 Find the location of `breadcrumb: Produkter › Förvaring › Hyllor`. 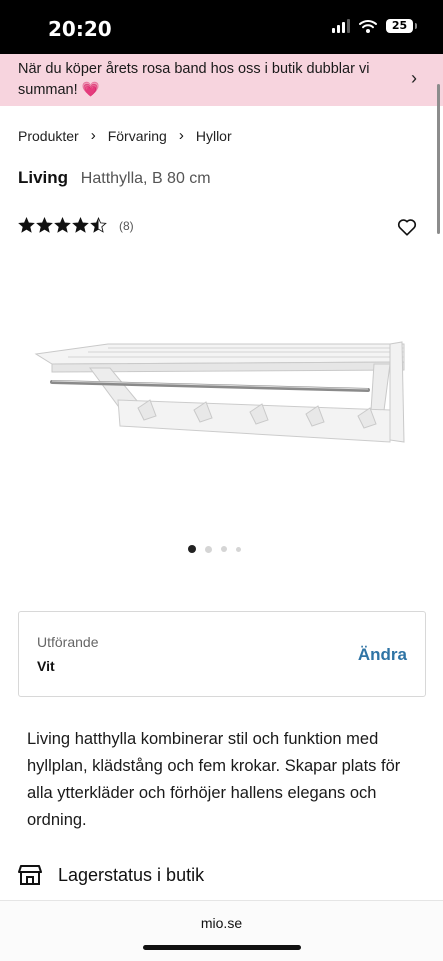

breadcrumb: Produkter › Förvaring › Hyllor is located at coordinates (125, 135).